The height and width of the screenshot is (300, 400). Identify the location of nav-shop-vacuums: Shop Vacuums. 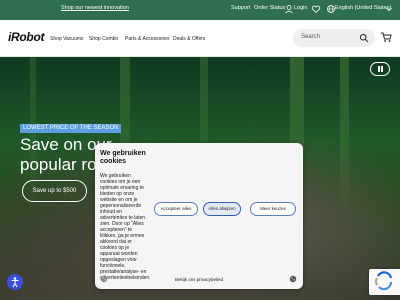
(67, 39).